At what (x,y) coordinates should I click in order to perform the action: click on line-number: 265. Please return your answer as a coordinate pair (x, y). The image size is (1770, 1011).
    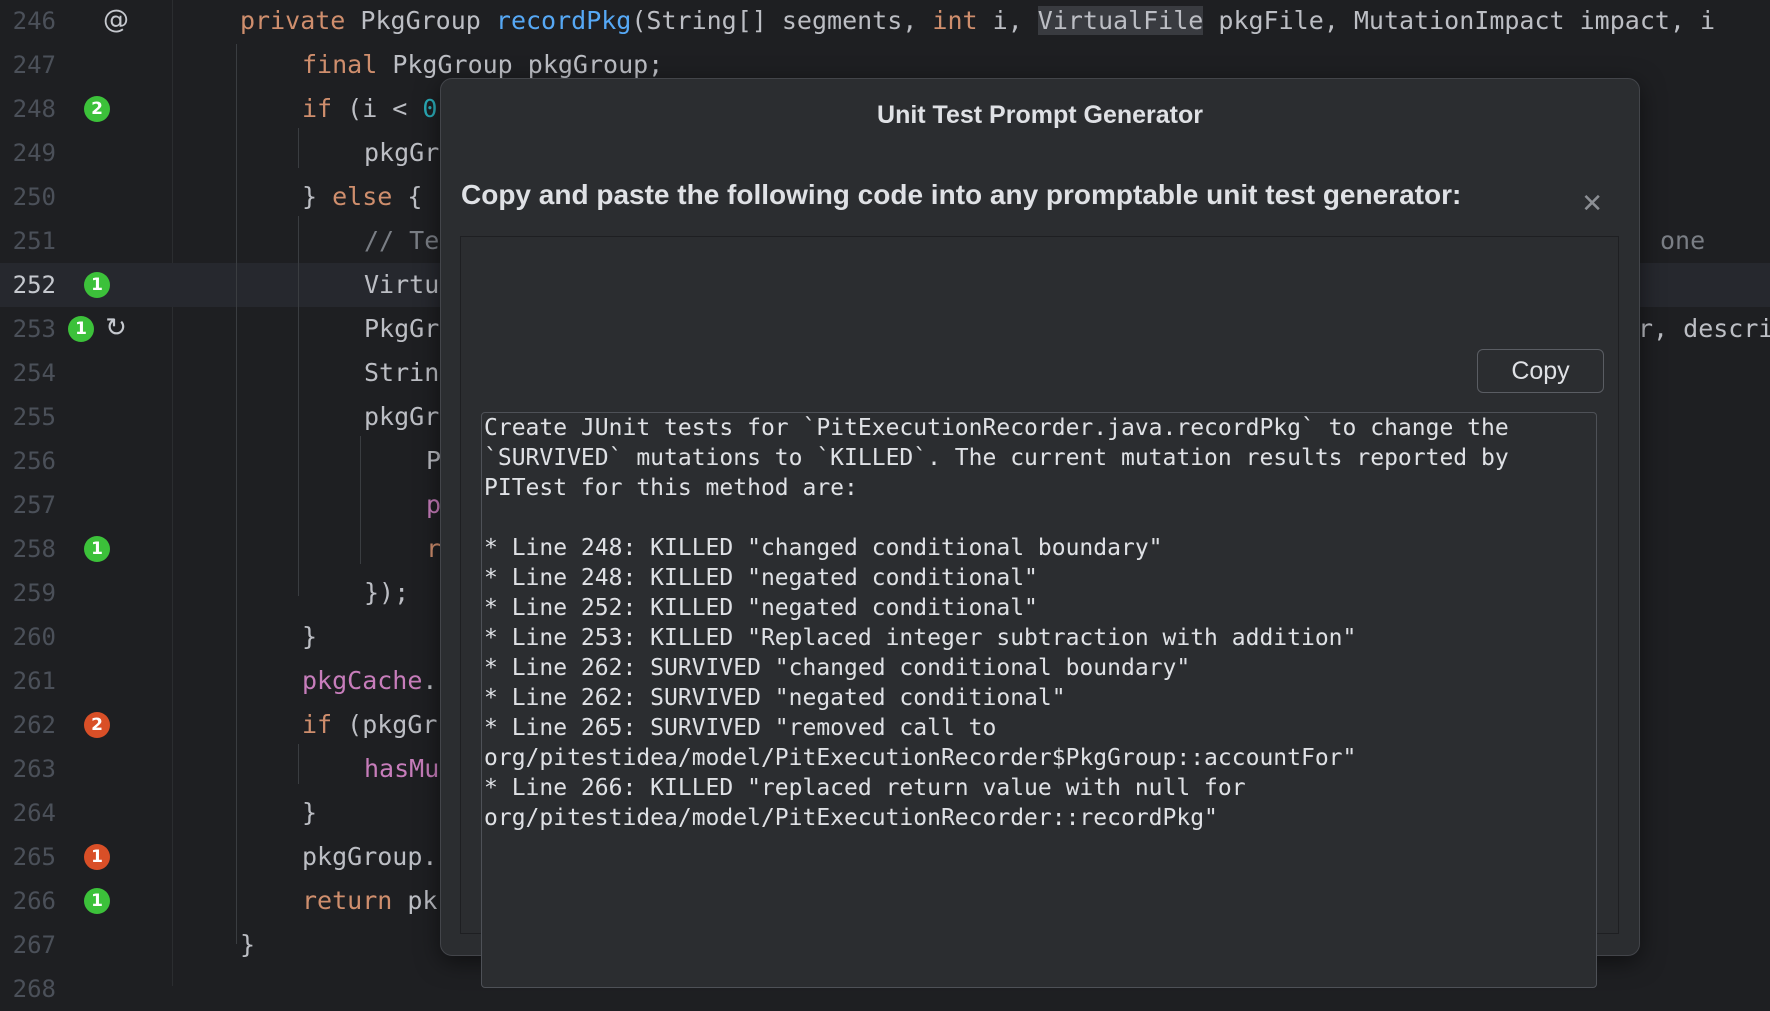
    Looking at the image, I should click on (34, 857).